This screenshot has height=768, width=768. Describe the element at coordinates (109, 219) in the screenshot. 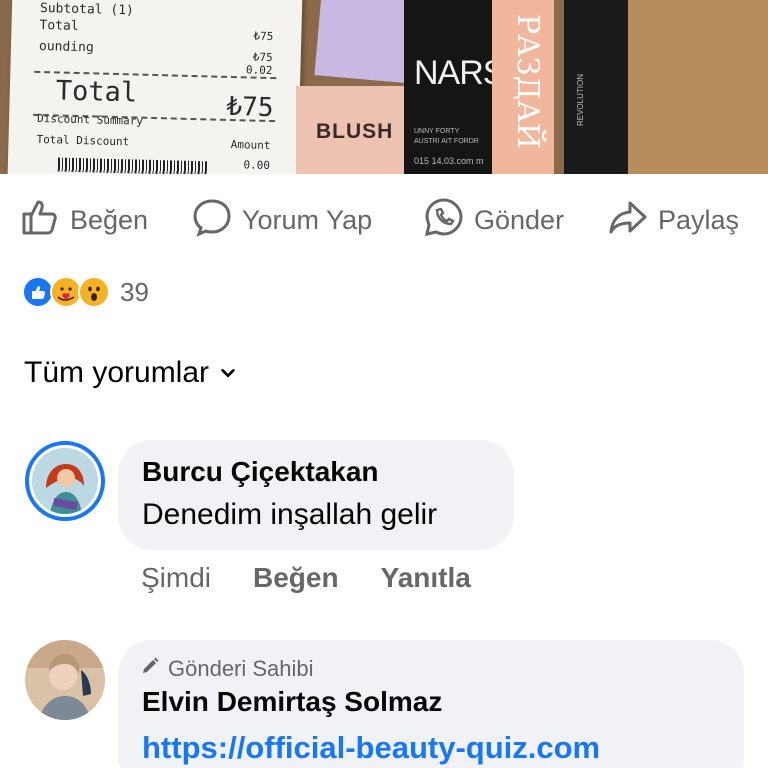

I see `like-label: Beğen` at that location.